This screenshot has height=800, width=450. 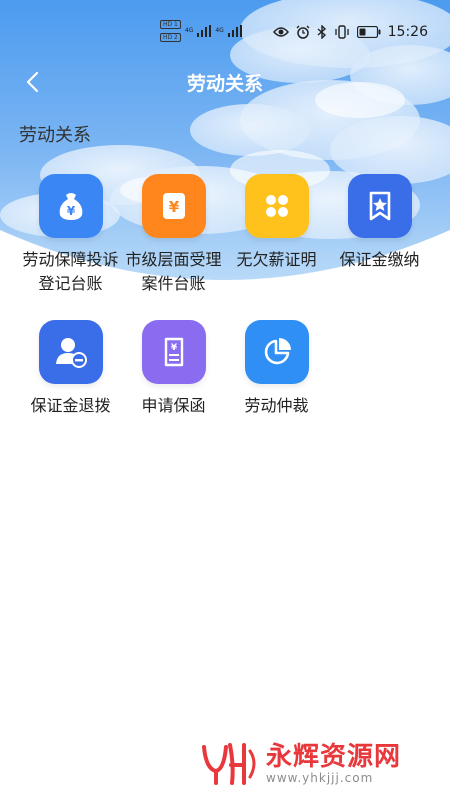 What do you see at coordinates (276, 393) in the screenshot?
I see `grid-item-labor-arbitration: 劳动仲裁` at bounding box center [276, 393].